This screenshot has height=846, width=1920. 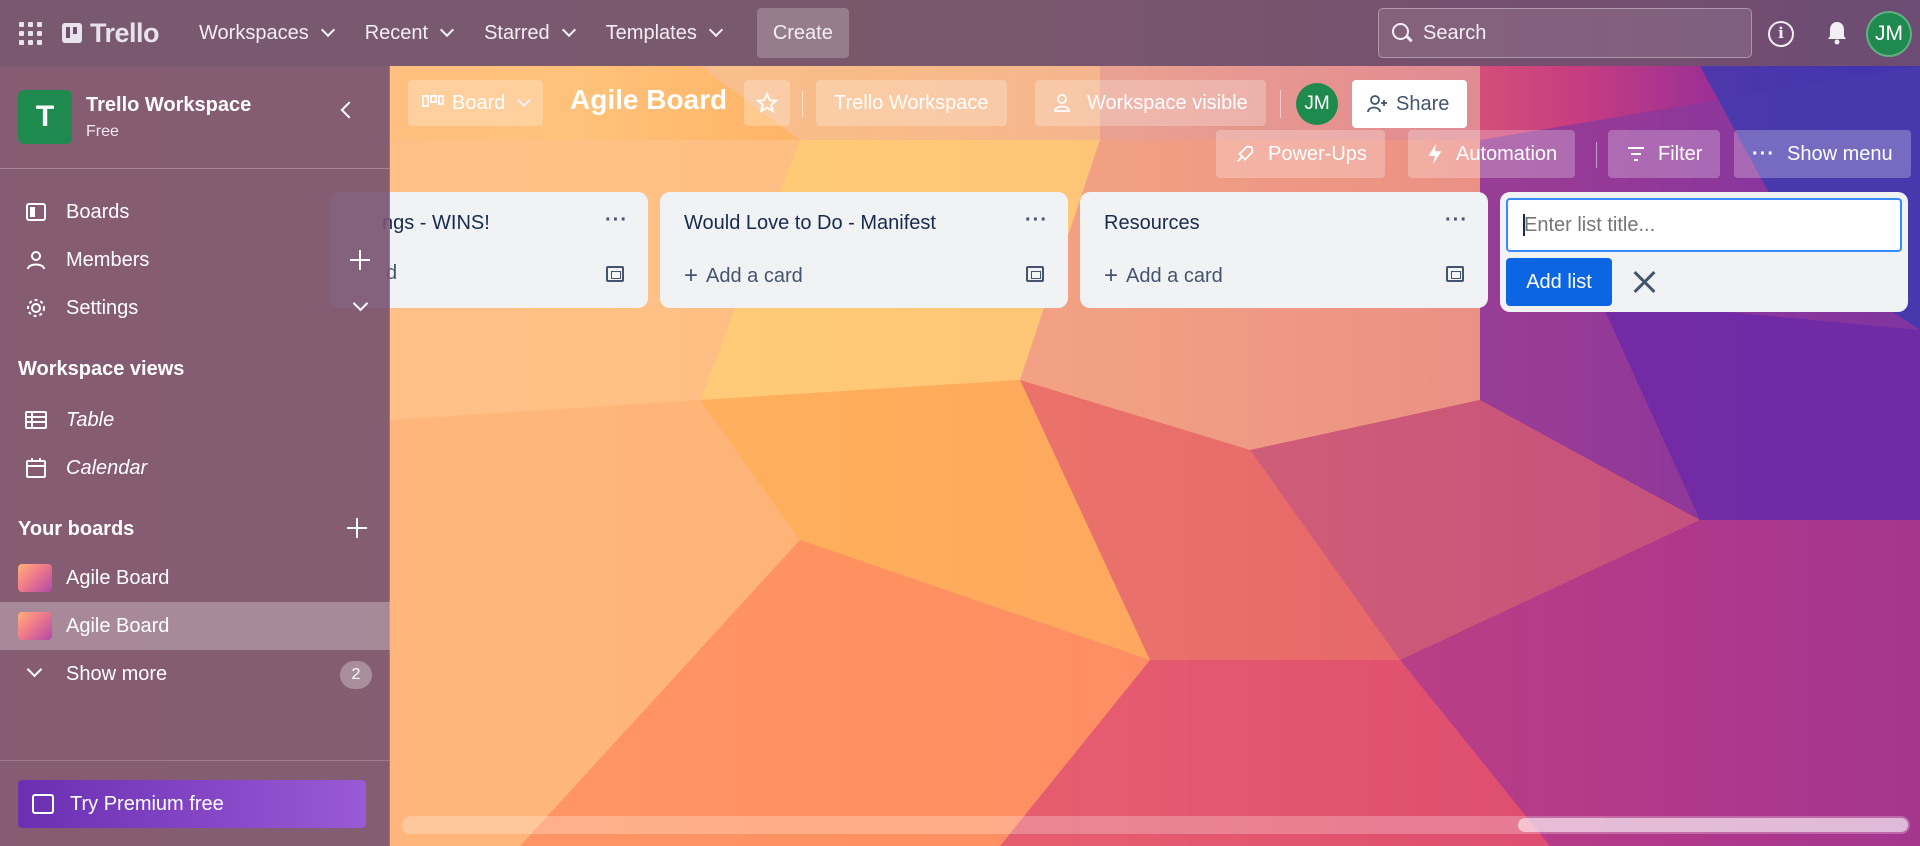 I want to click on add-board-plus-icon, so click(x=357, y=528).